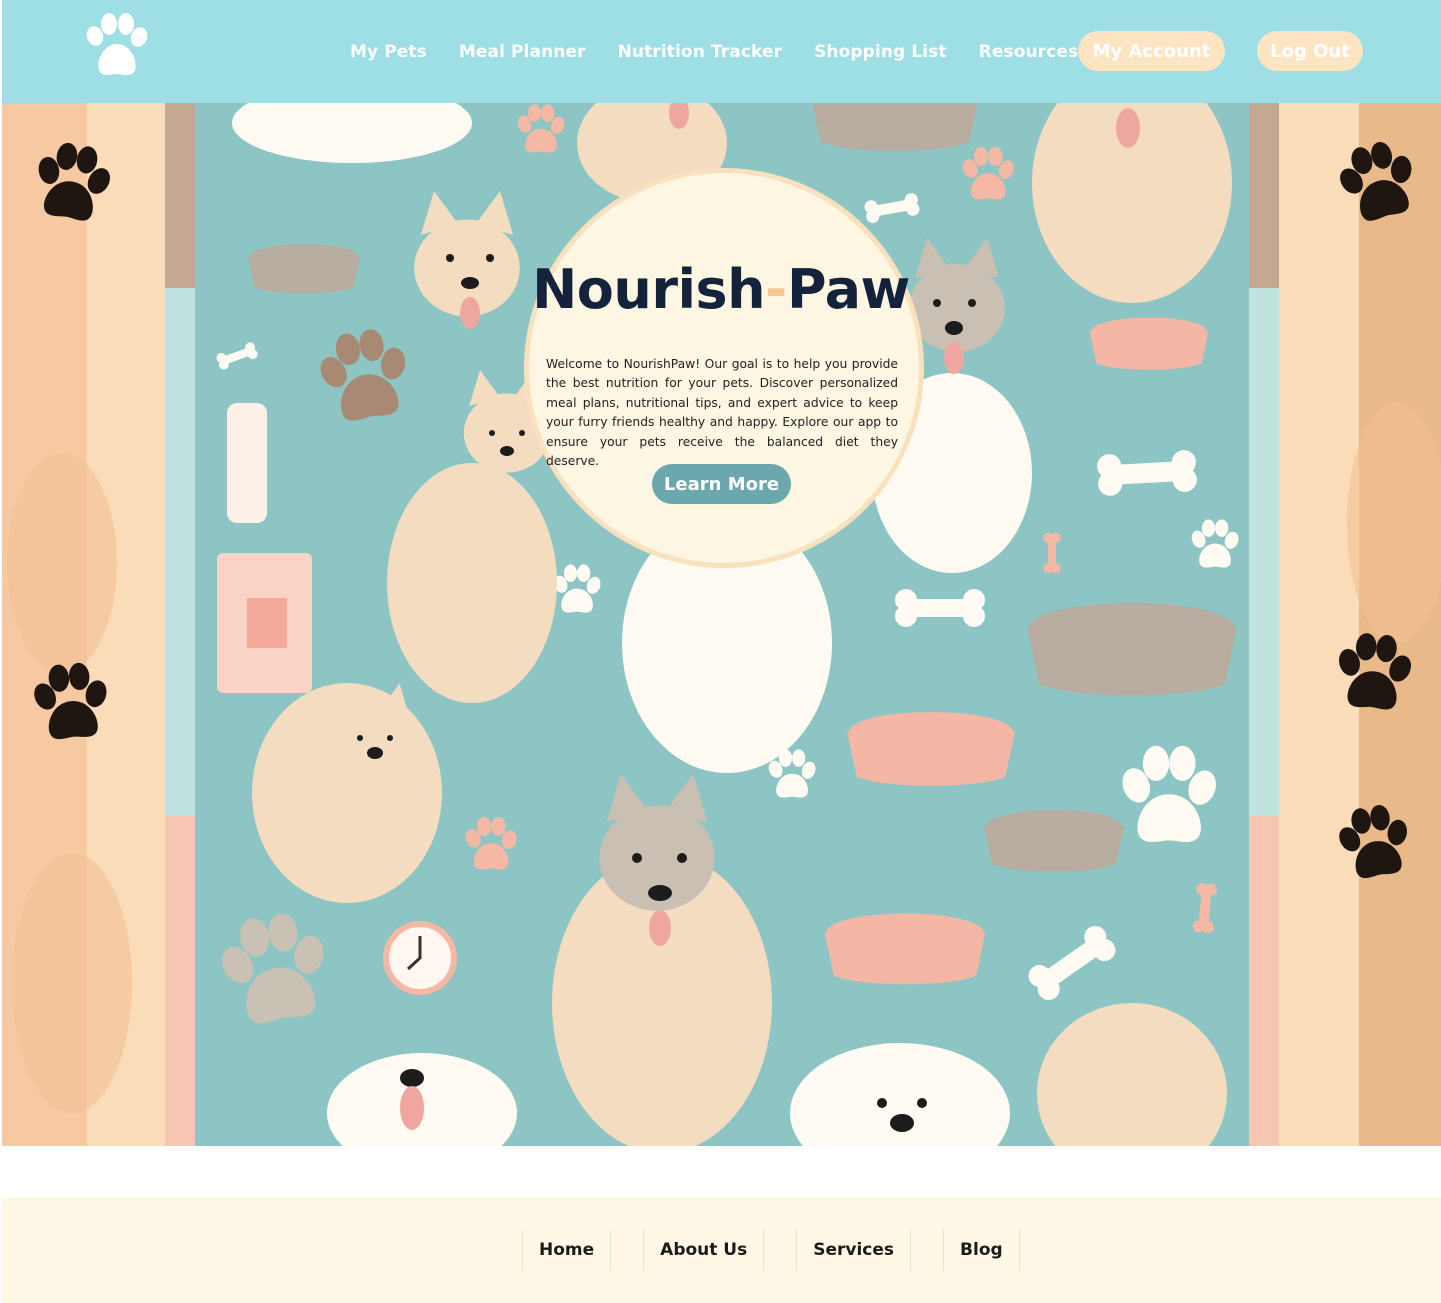  What do you see at coordinates (567, 1250) in the screenshot?
I see `footer-link-home: Home` at bounding box center [567, 1250].